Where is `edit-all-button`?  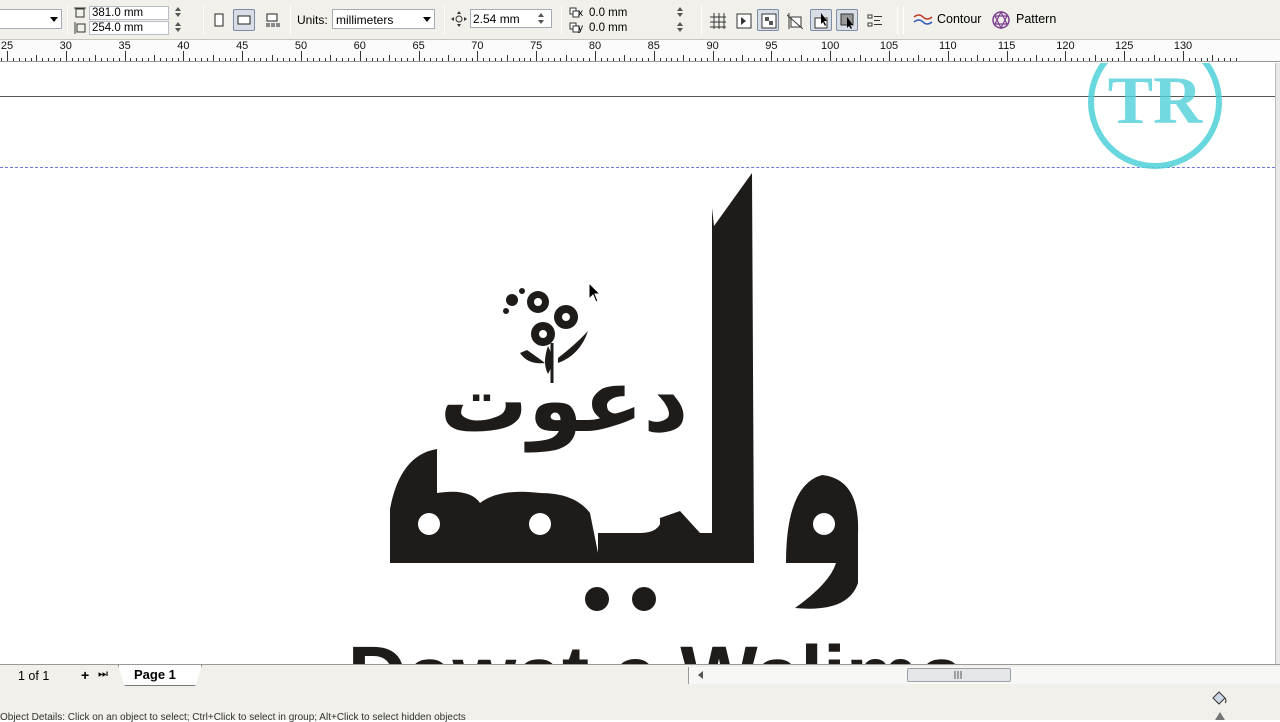 edit-all-button is located at coordinates (847, 20).